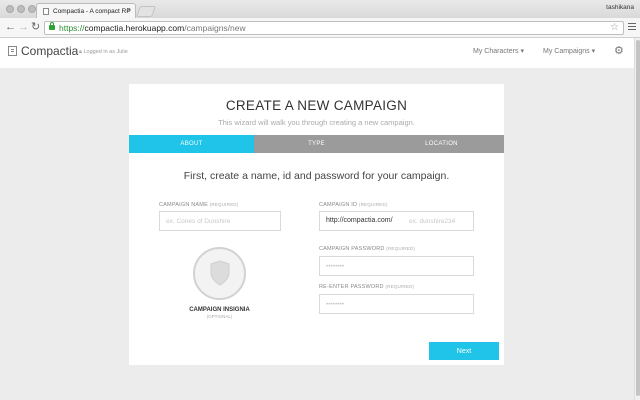  I want to click on nav-my-characters: My Characters ▾, so click(498, 51).